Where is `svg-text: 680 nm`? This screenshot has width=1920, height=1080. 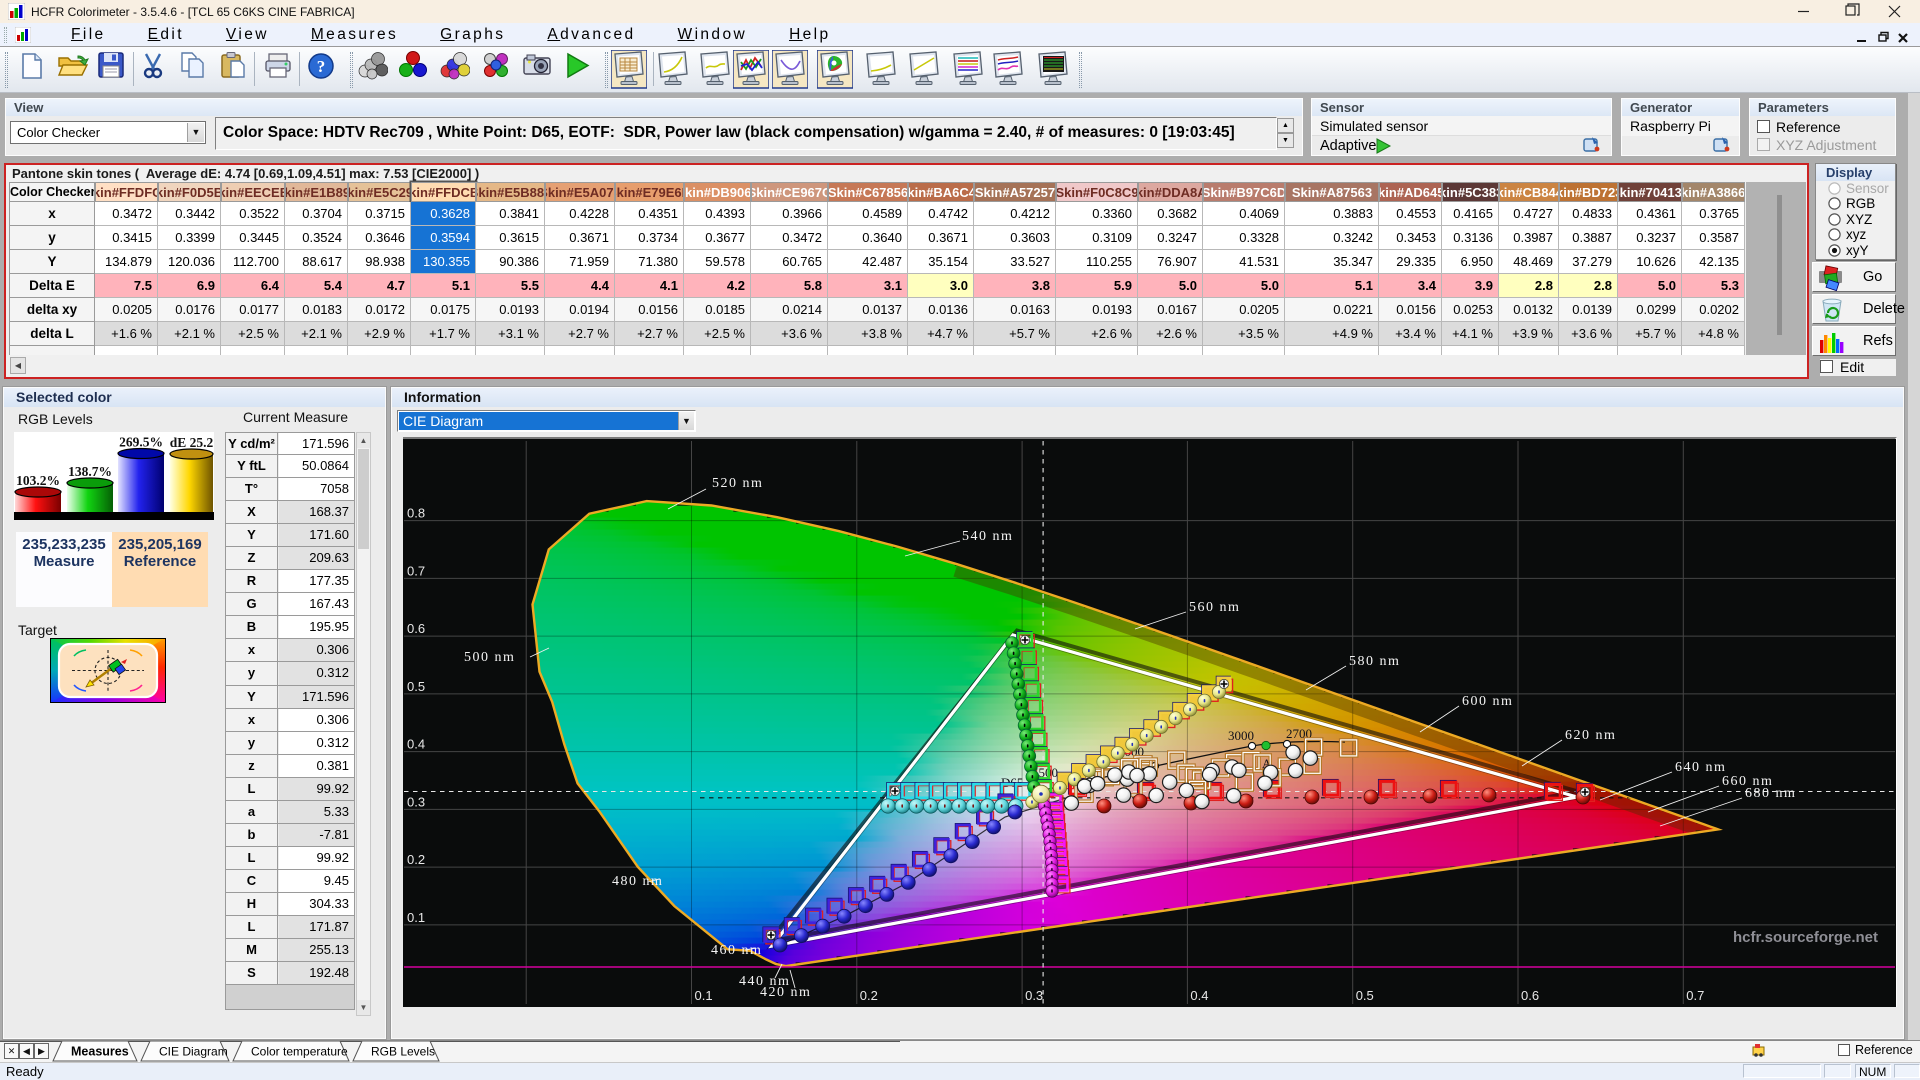 svg-text: 680 nm is located at coordinates (1770, 793).